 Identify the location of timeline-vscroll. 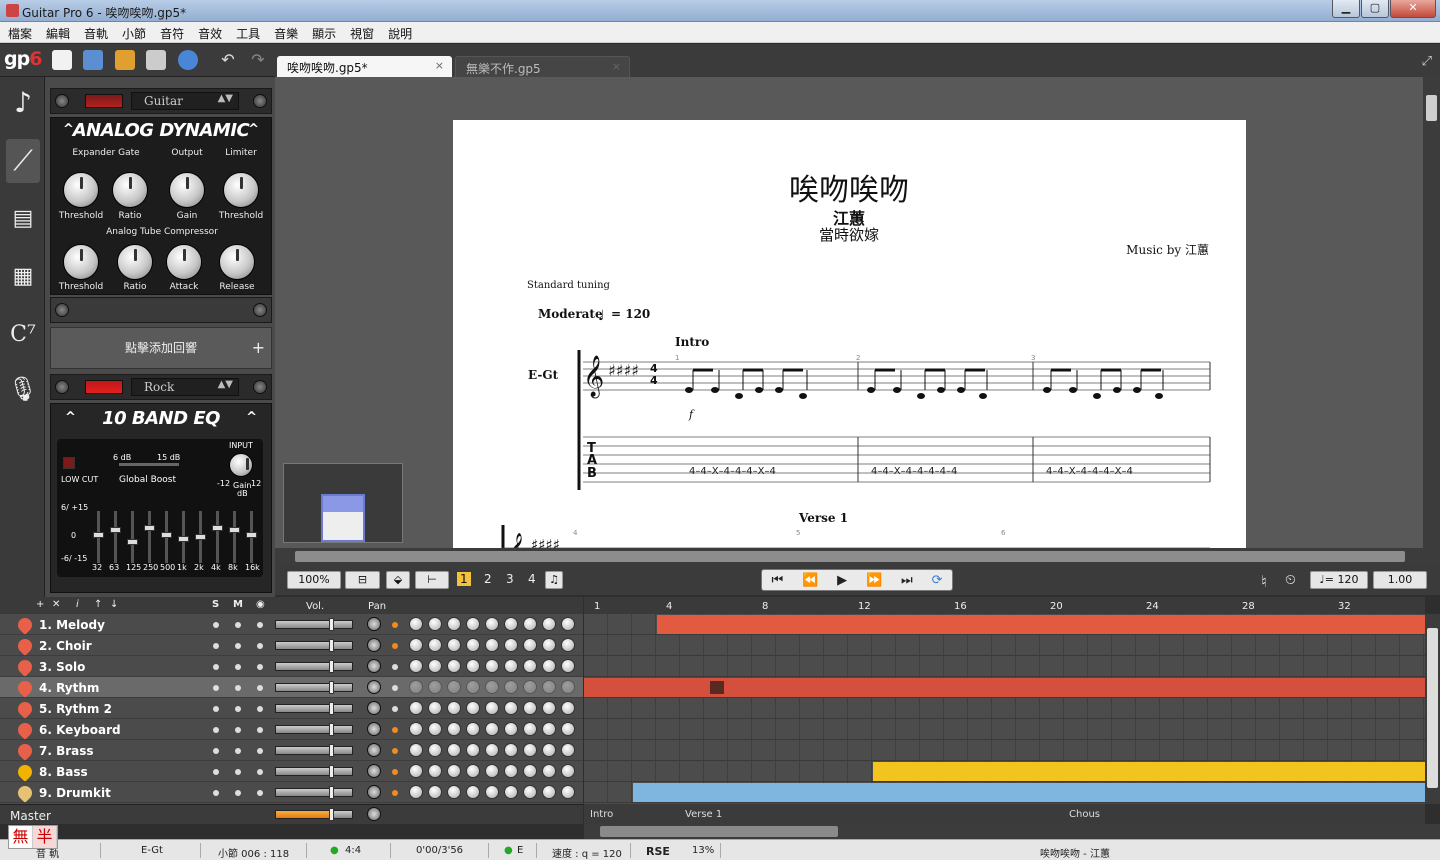
(1432, 709).